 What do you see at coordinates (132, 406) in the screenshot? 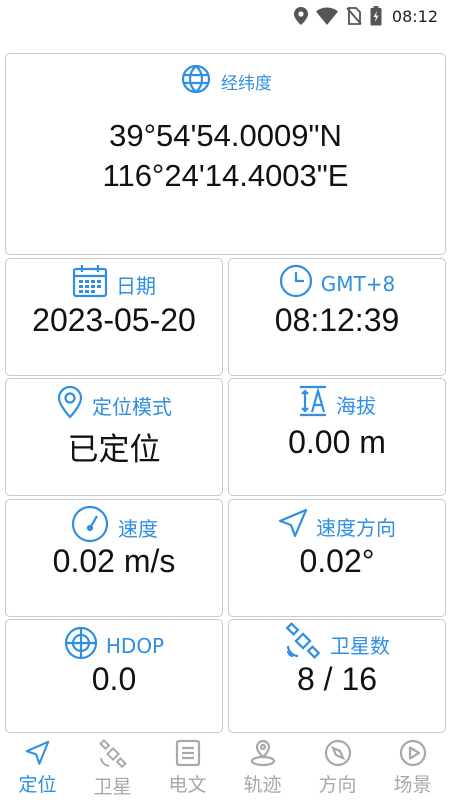
I see `mode-label: 定位模式` at bounding box center [132, 406].